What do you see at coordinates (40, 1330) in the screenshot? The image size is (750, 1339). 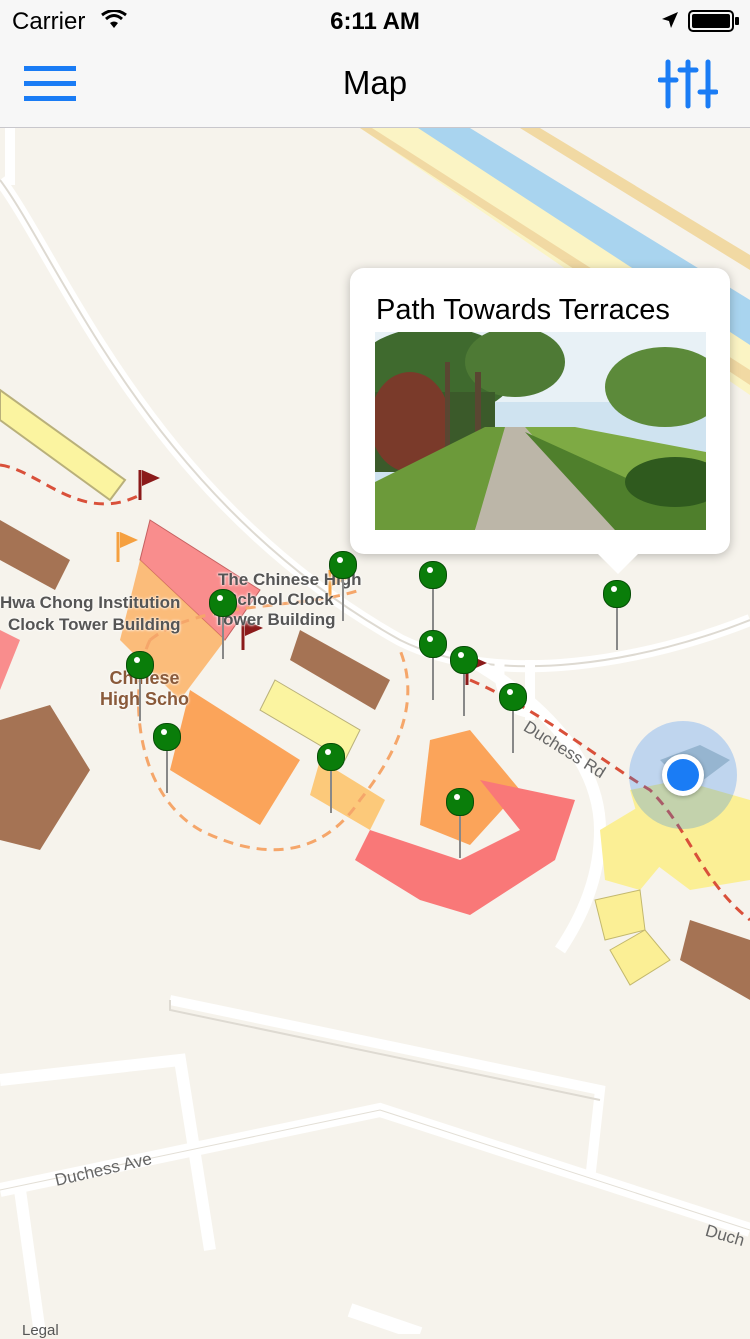 I see `legal-link: Legal` at bounding box center [40, 1330].